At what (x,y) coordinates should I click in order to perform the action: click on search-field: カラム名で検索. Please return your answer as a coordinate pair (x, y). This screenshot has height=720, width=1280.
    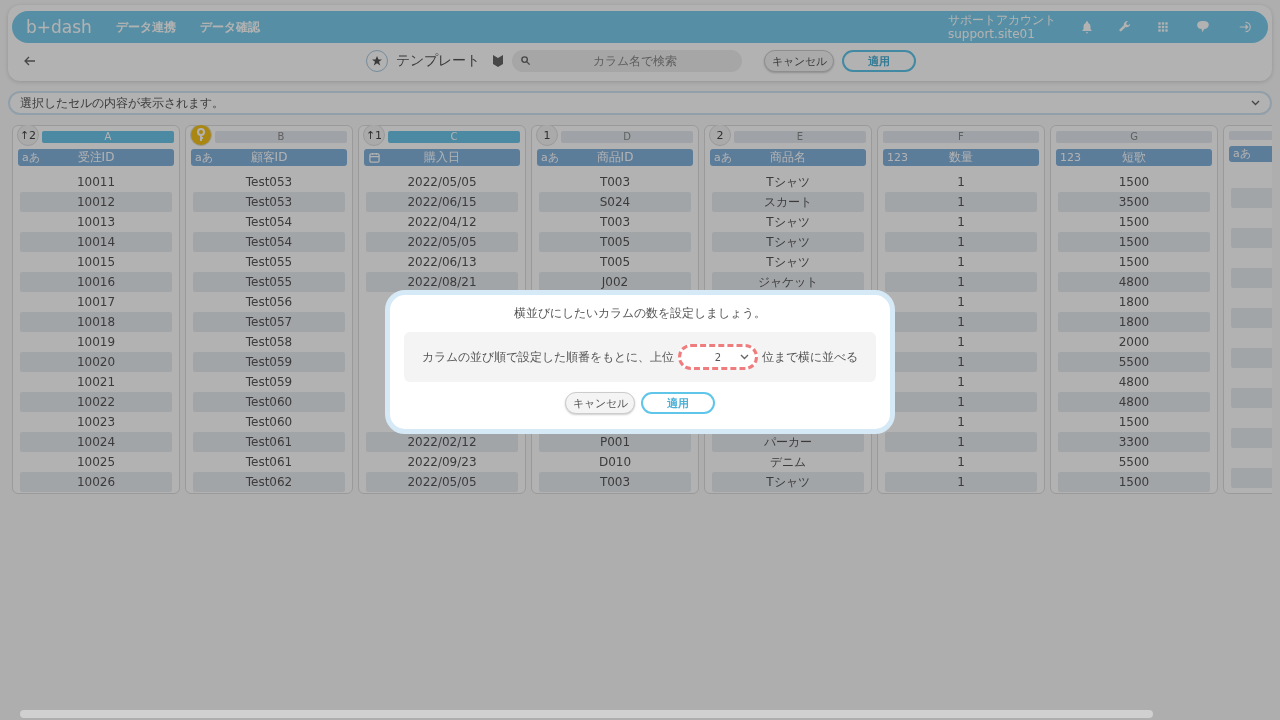
    Looking at the image, I should click on (627, 61).